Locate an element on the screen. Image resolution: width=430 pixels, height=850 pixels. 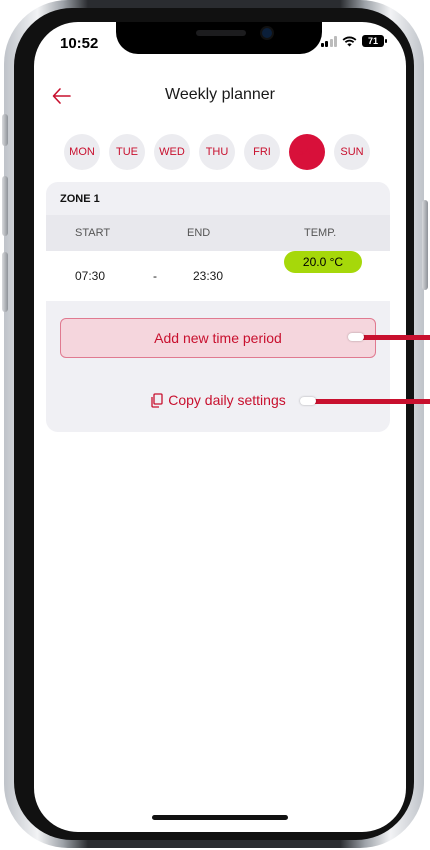
notch is located at coordinates (219, 38).